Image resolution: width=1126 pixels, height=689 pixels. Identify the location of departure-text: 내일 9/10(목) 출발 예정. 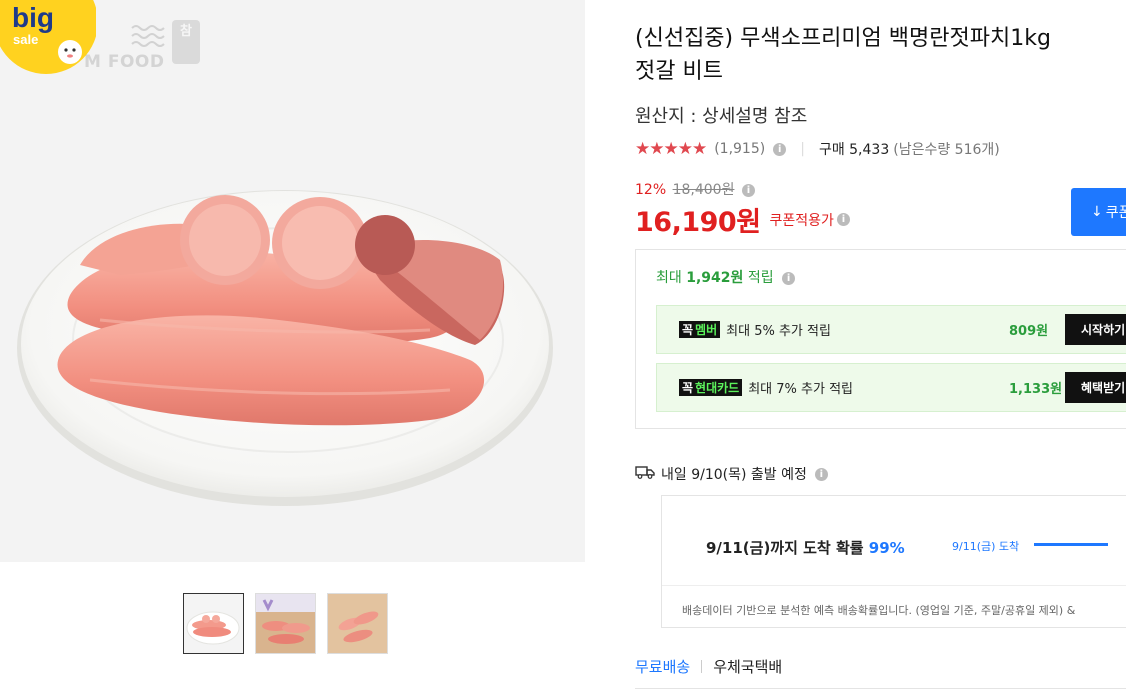
(734, 475).